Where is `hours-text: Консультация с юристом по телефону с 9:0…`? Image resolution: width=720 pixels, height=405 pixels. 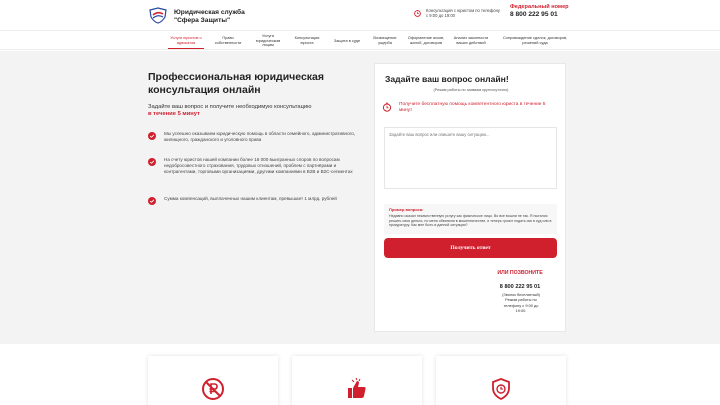 hours-text: Консультация с юристом по телефону с 9:0… is located at coordinates (463, 13).